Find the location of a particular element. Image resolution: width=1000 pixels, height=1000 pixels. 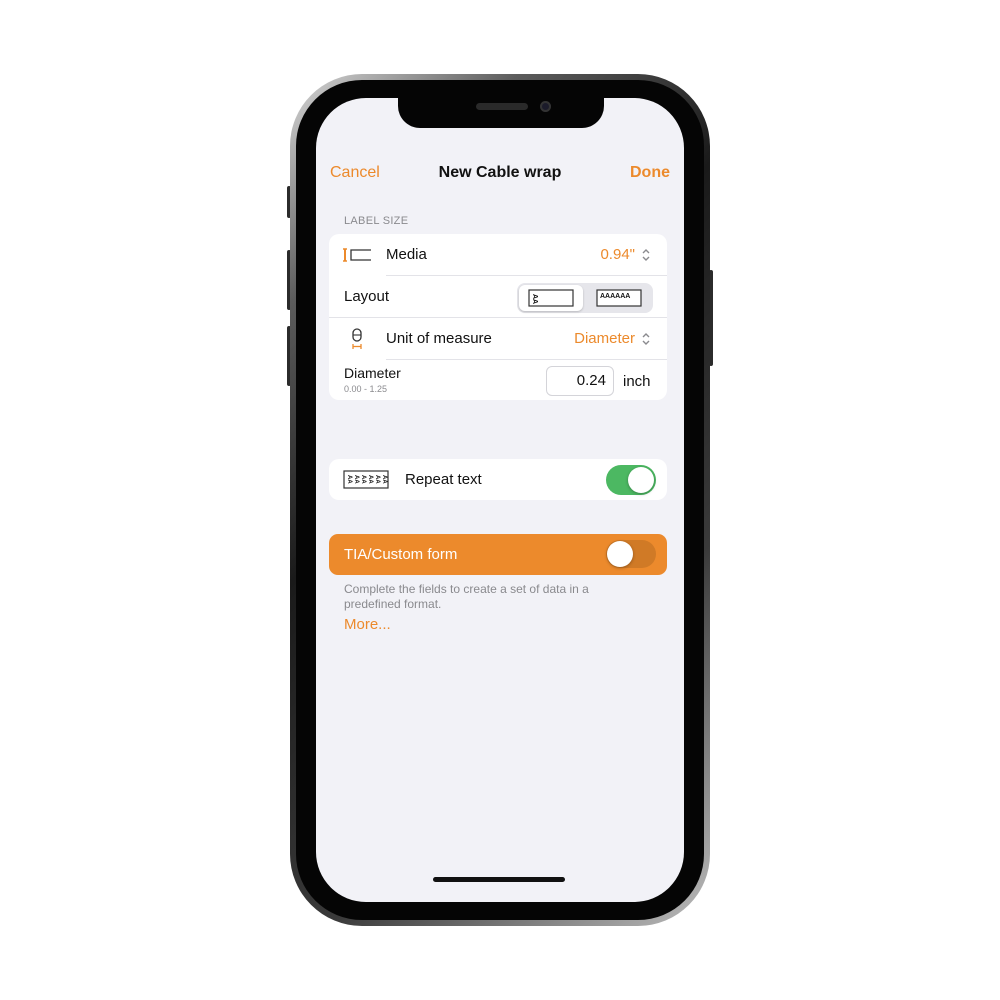

tia-custom-form-row: TIA/Custom form is located at coordinates (498, 554).